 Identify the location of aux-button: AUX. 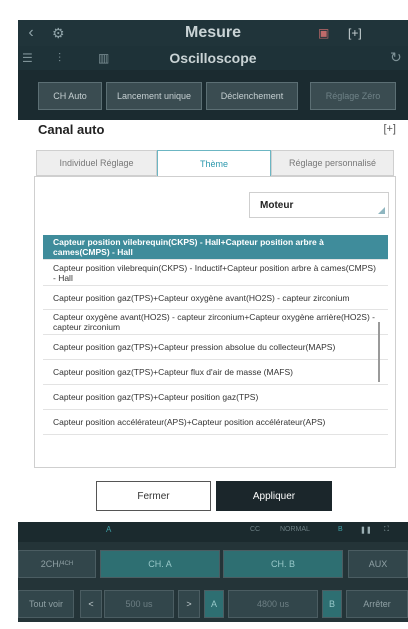
(378, 564).